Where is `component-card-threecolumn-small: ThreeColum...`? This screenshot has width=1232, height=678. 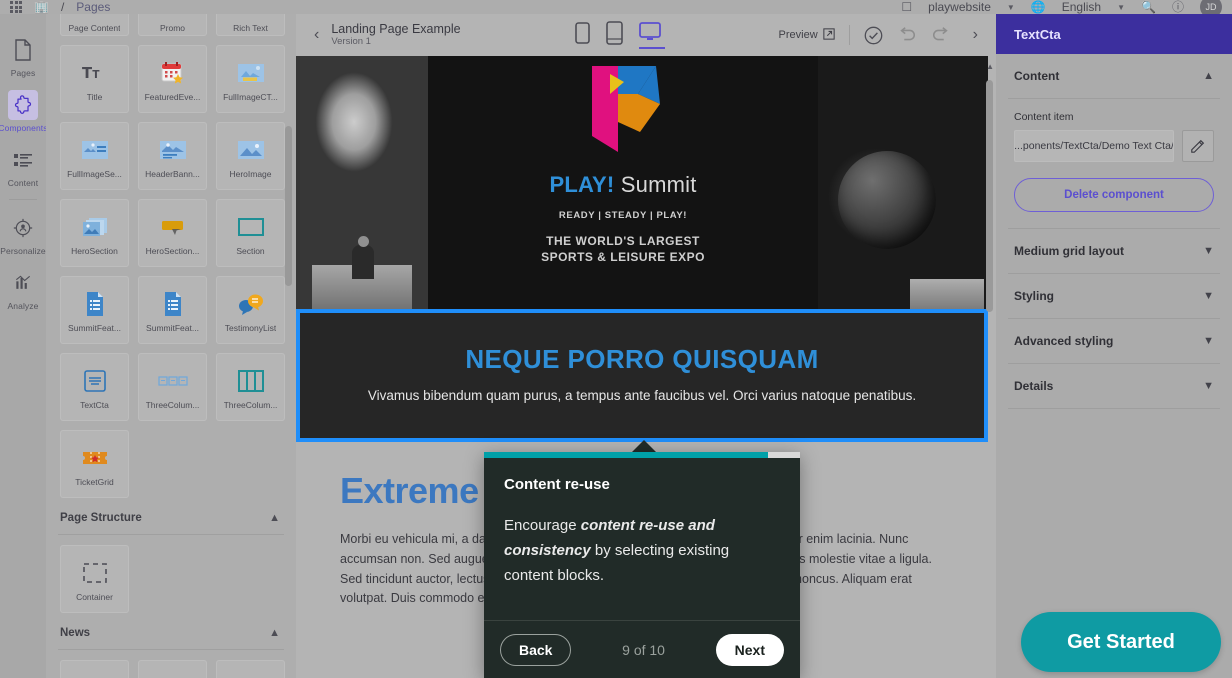
component-card-threecolumn-small: ThreeColum... is located at coordinates (172, 387).